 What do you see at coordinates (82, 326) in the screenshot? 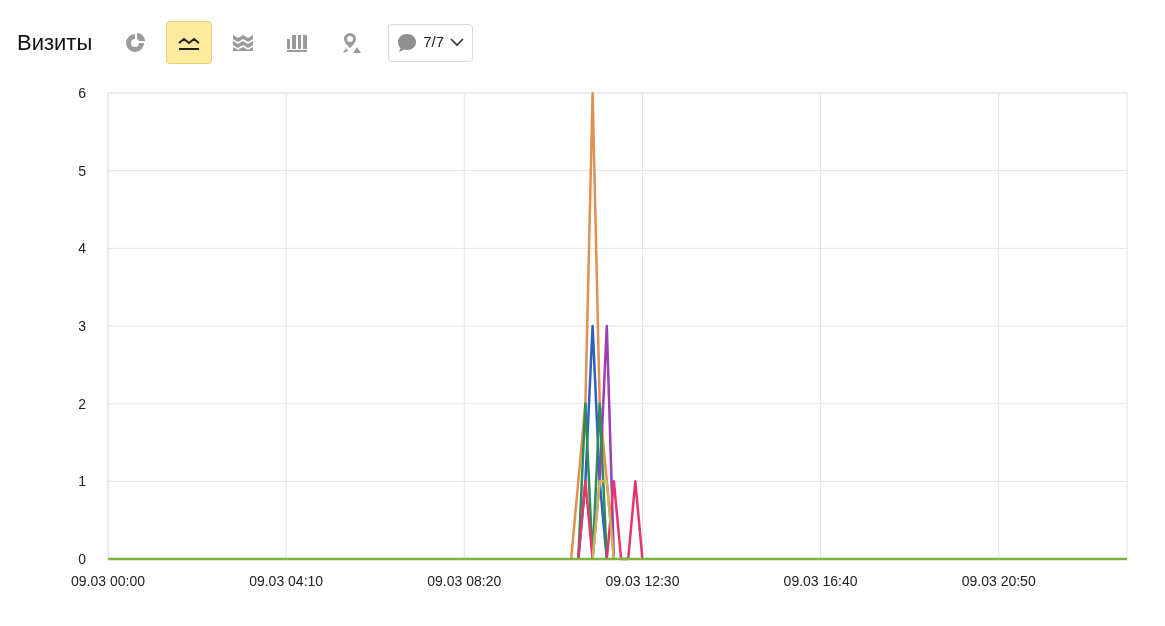
I see `y-axis-label: 3` at bounding box center [82, 326].